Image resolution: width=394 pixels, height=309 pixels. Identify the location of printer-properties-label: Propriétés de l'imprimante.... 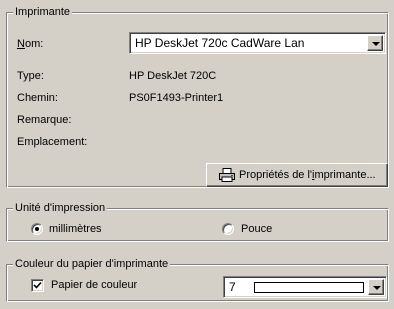
(307, 175).